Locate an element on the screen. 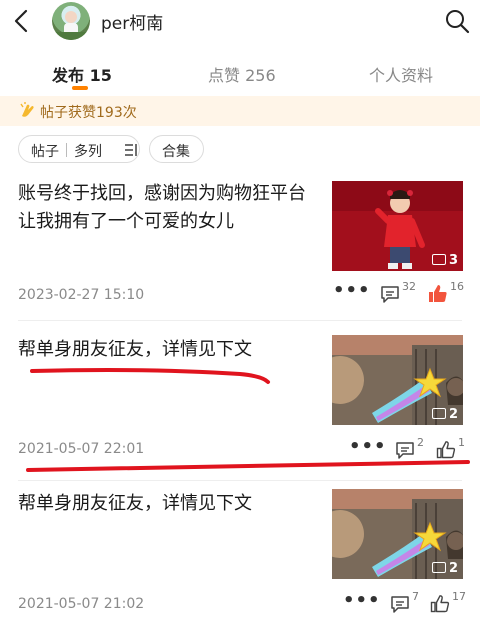  clap-icon is located at coordinates (27, 109).